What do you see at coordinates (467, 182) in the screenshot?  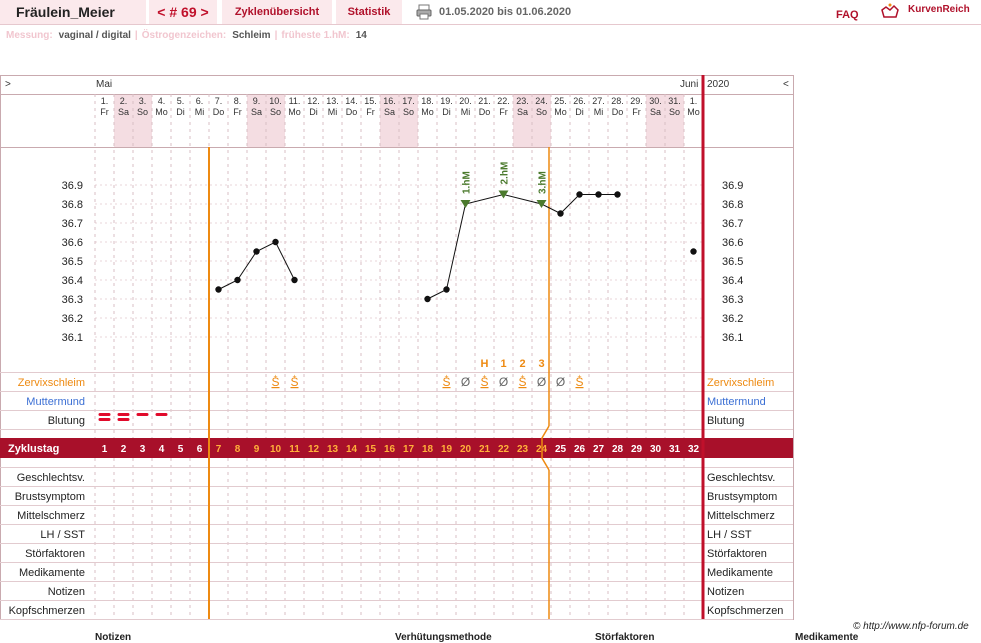 I see `hm-marker-label: 1.hM` at bounding box center [467, 182].